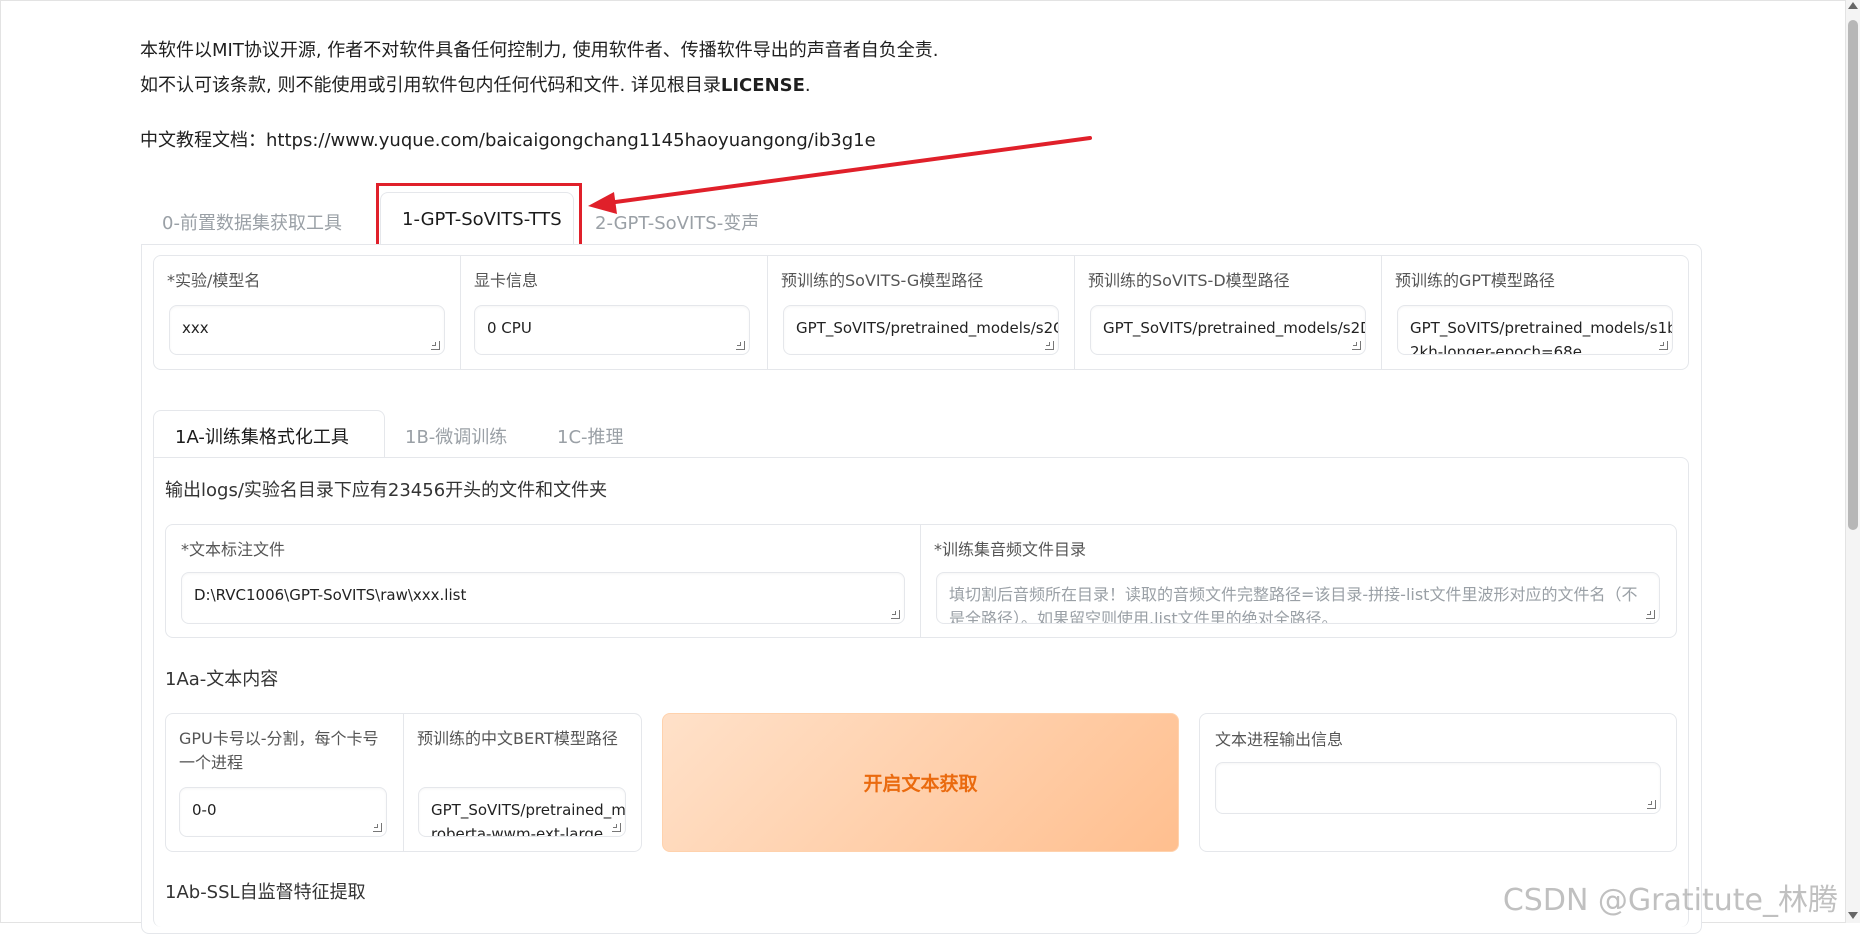 This screenshot has height=934, width=1860. Describe the element at coordinates (1279, 739) in the screenshot. I see `text-output-info-label: 文本进程输出信息` at that location.